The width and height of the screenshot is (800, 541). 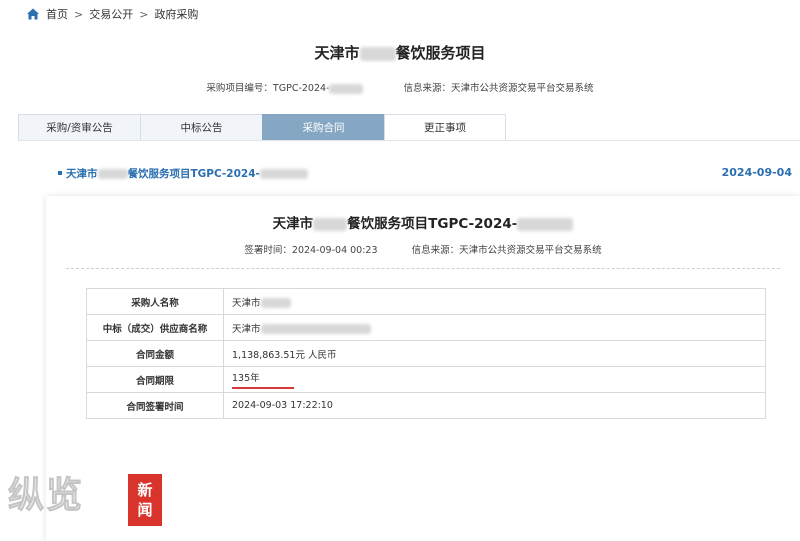 I want to click on tab-announcement: 采购/资审公告, so click(x=79, y=127).